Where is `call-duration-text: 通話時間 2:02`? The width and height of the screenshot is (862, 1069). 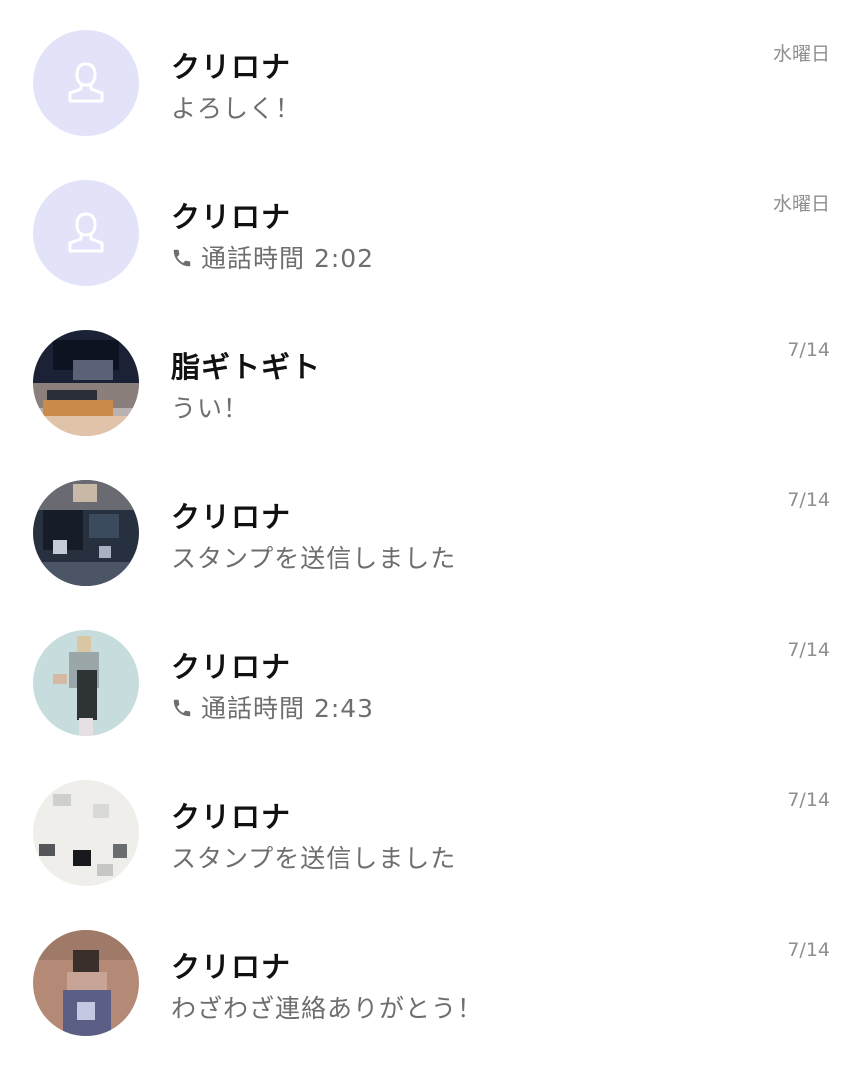
call-duration-text: 通話時間 2:02 is located at coordinates (288, 258).